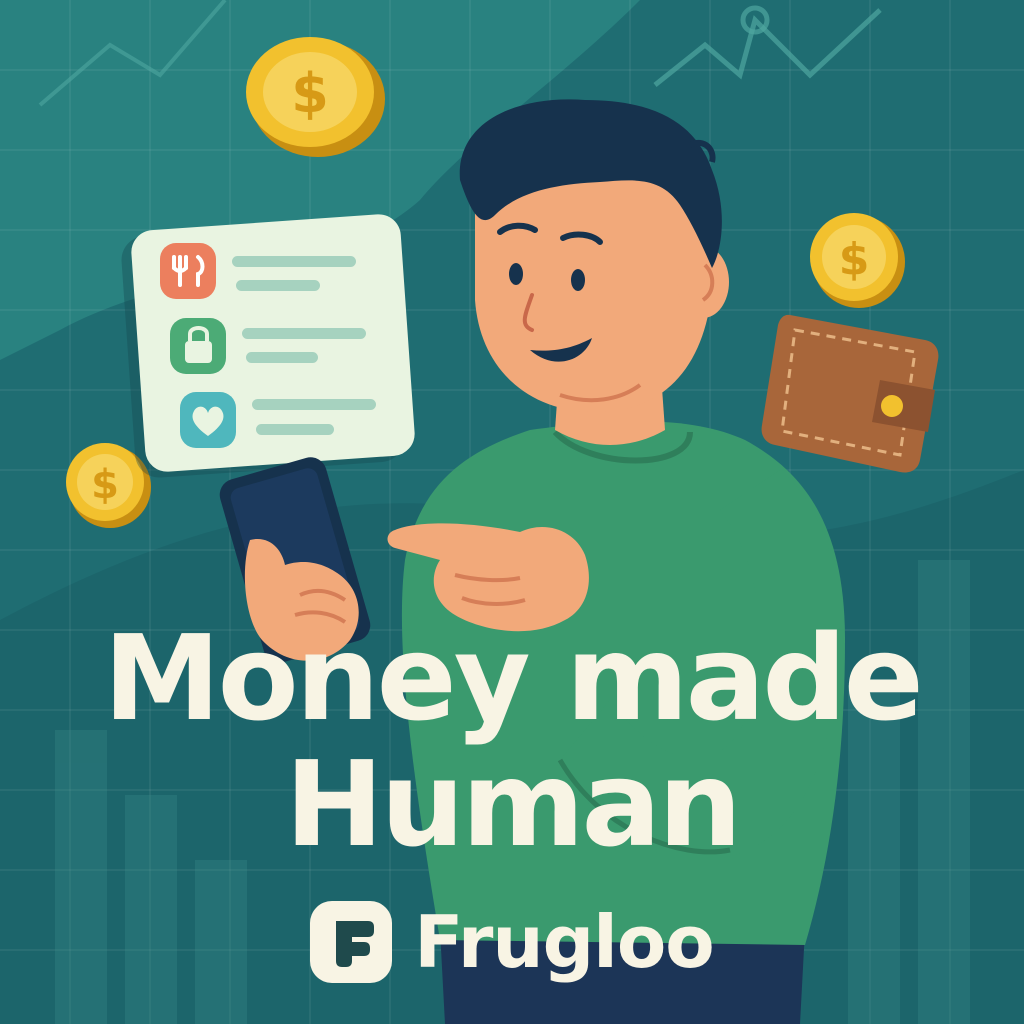 The width and height of the screenshot is (1024, 1024). What do you see at coordinates (513, 804) in the screenshot?
I see `headline-line-2: Human` at bounding box center [513, 804].